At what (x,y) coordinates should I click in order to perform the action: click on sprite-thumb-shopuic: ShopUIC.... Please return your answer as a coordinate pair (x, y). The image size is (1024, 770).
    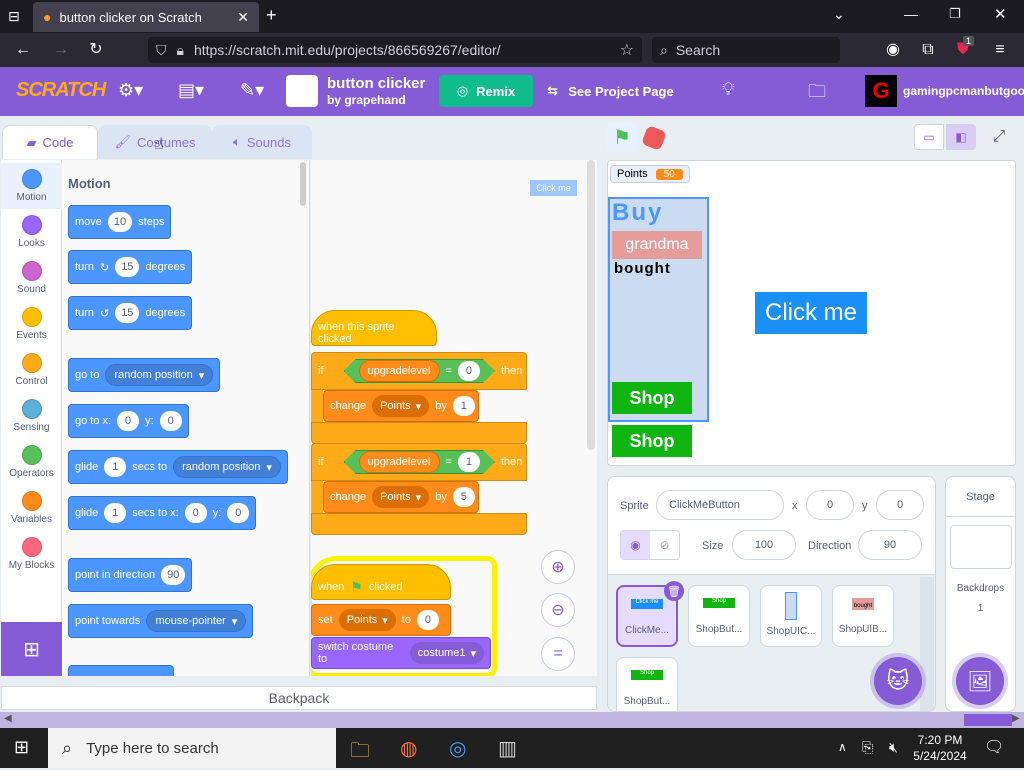
    Looking at the image, I should click on (791, 616).